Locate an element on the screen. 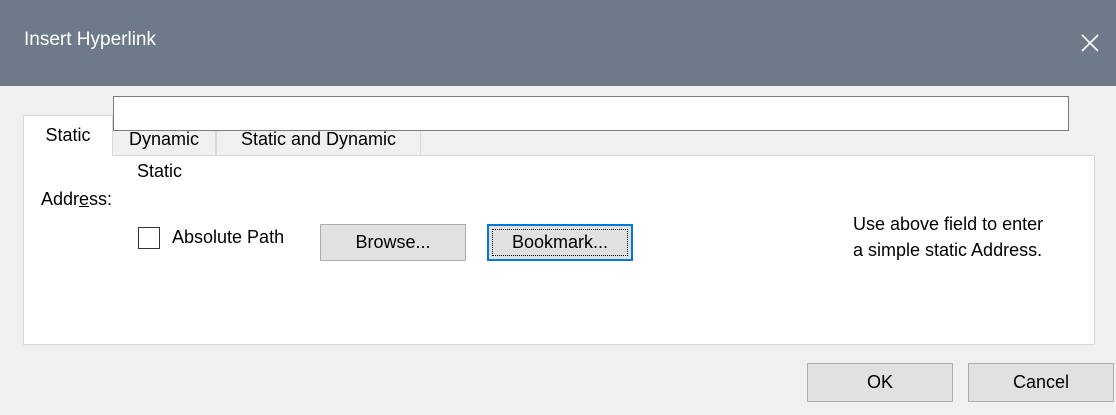  static-group-label: Static is located at coordinates (160, 171).